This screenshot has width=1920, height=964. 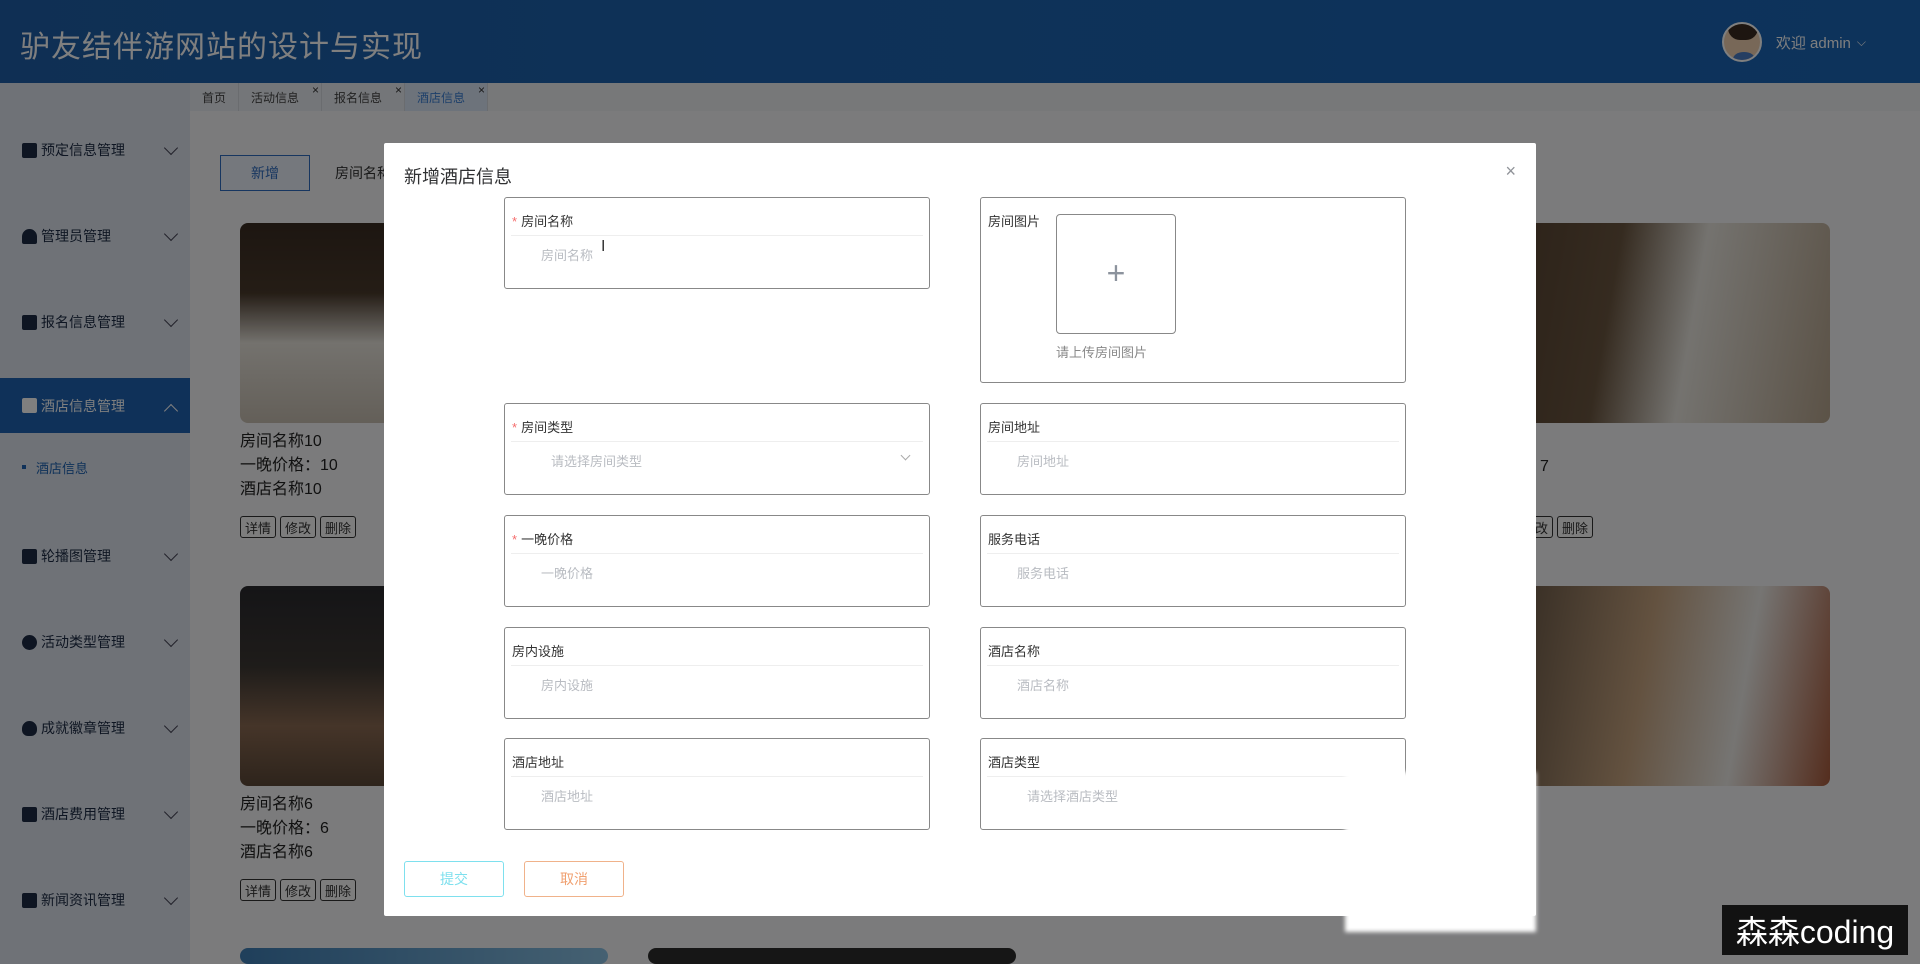 What do you see at coordinates (1014, 539) in the screenshot?
I see `field-label: 服务电话` at bounding box center [1014, 539].